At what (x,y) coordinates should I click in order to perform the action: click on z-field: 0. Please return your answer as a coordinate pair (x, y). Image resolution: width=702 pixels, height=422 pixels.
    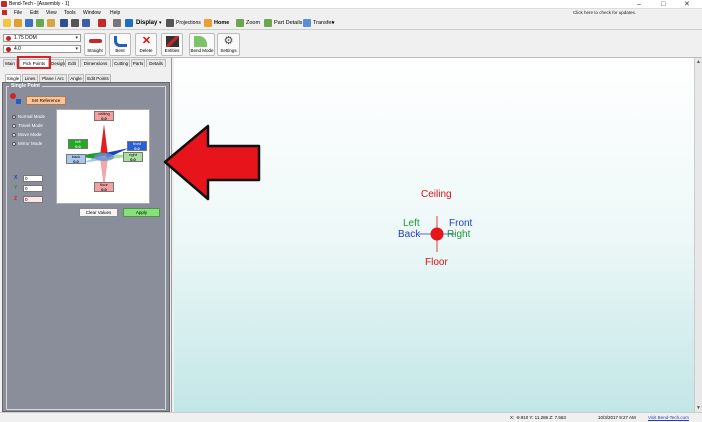
    Looking at the image, I should click on (33, 199).